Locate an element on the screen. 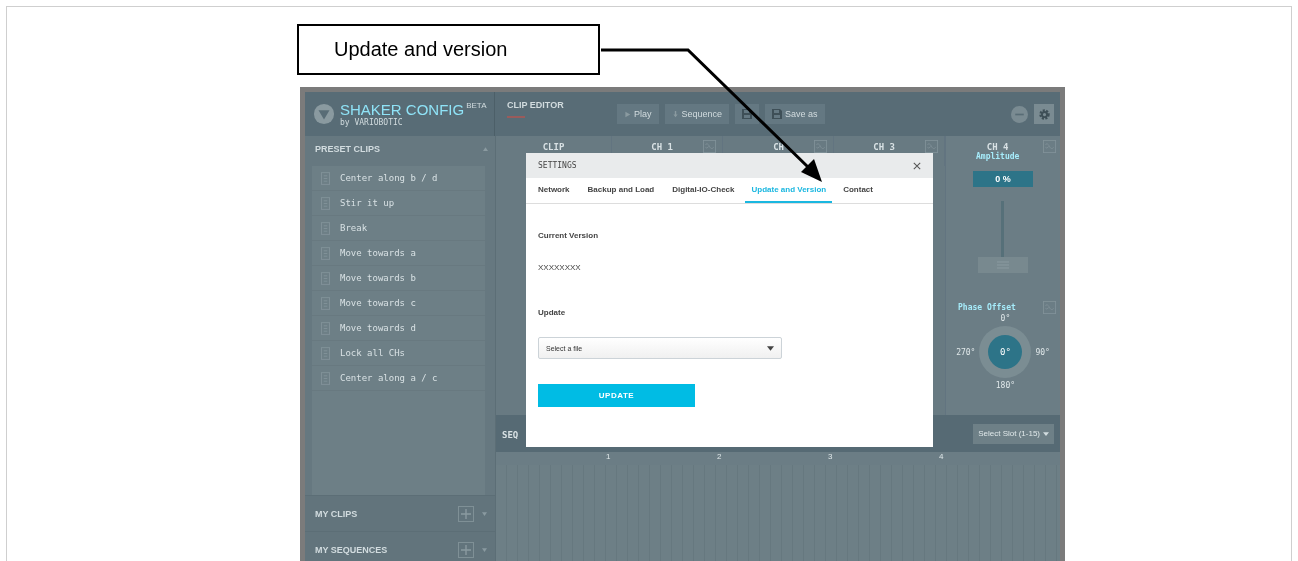 The image size is (1298, 561). logo-icon is located at coordinates (324, 114).